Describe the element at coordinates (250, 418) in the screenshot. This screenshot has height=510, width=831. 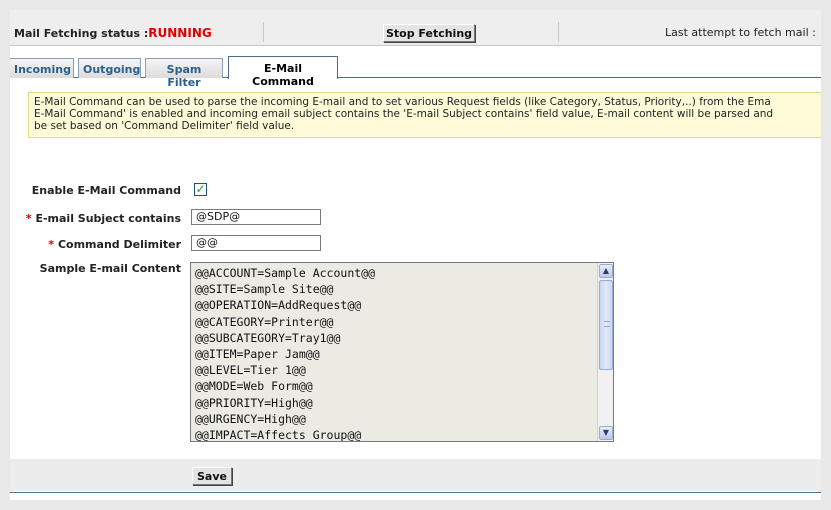
I see `sample-line: @@URGENCY=High@@` at that location.